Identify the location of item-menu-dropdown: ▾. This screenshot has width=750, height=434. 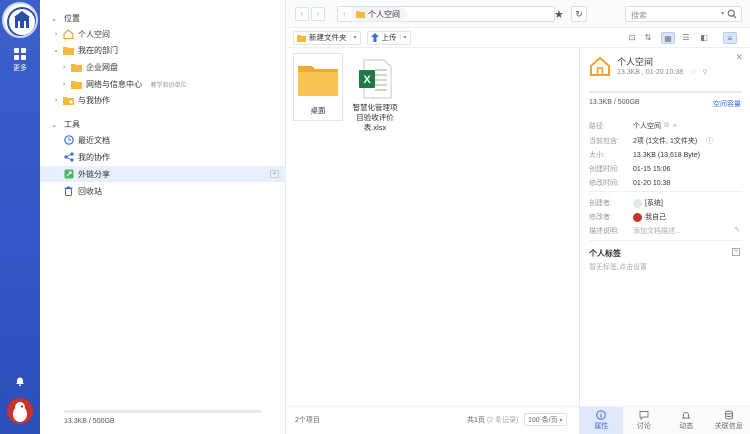
(274, 174).